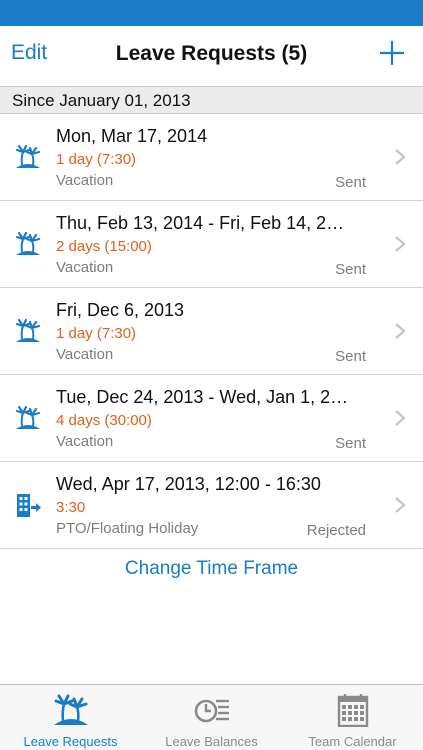  I want to click on request-type: PTO/Floating Holiday, so click(127, 528).